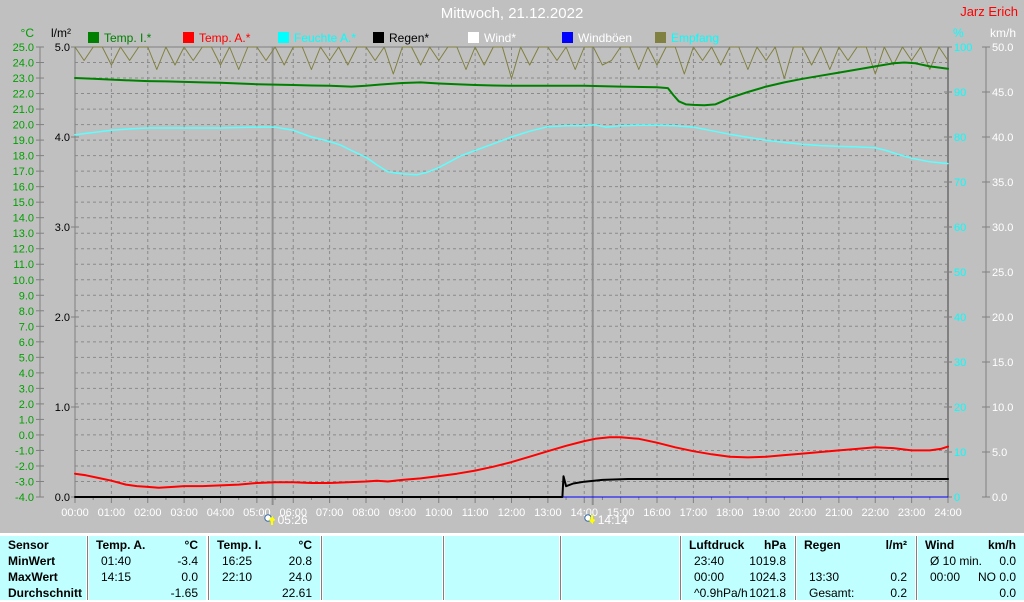 Image resolution: width=1024 pixels, height=602 pixels. I want to click on cell-value: 24.0, so click(300, 577).